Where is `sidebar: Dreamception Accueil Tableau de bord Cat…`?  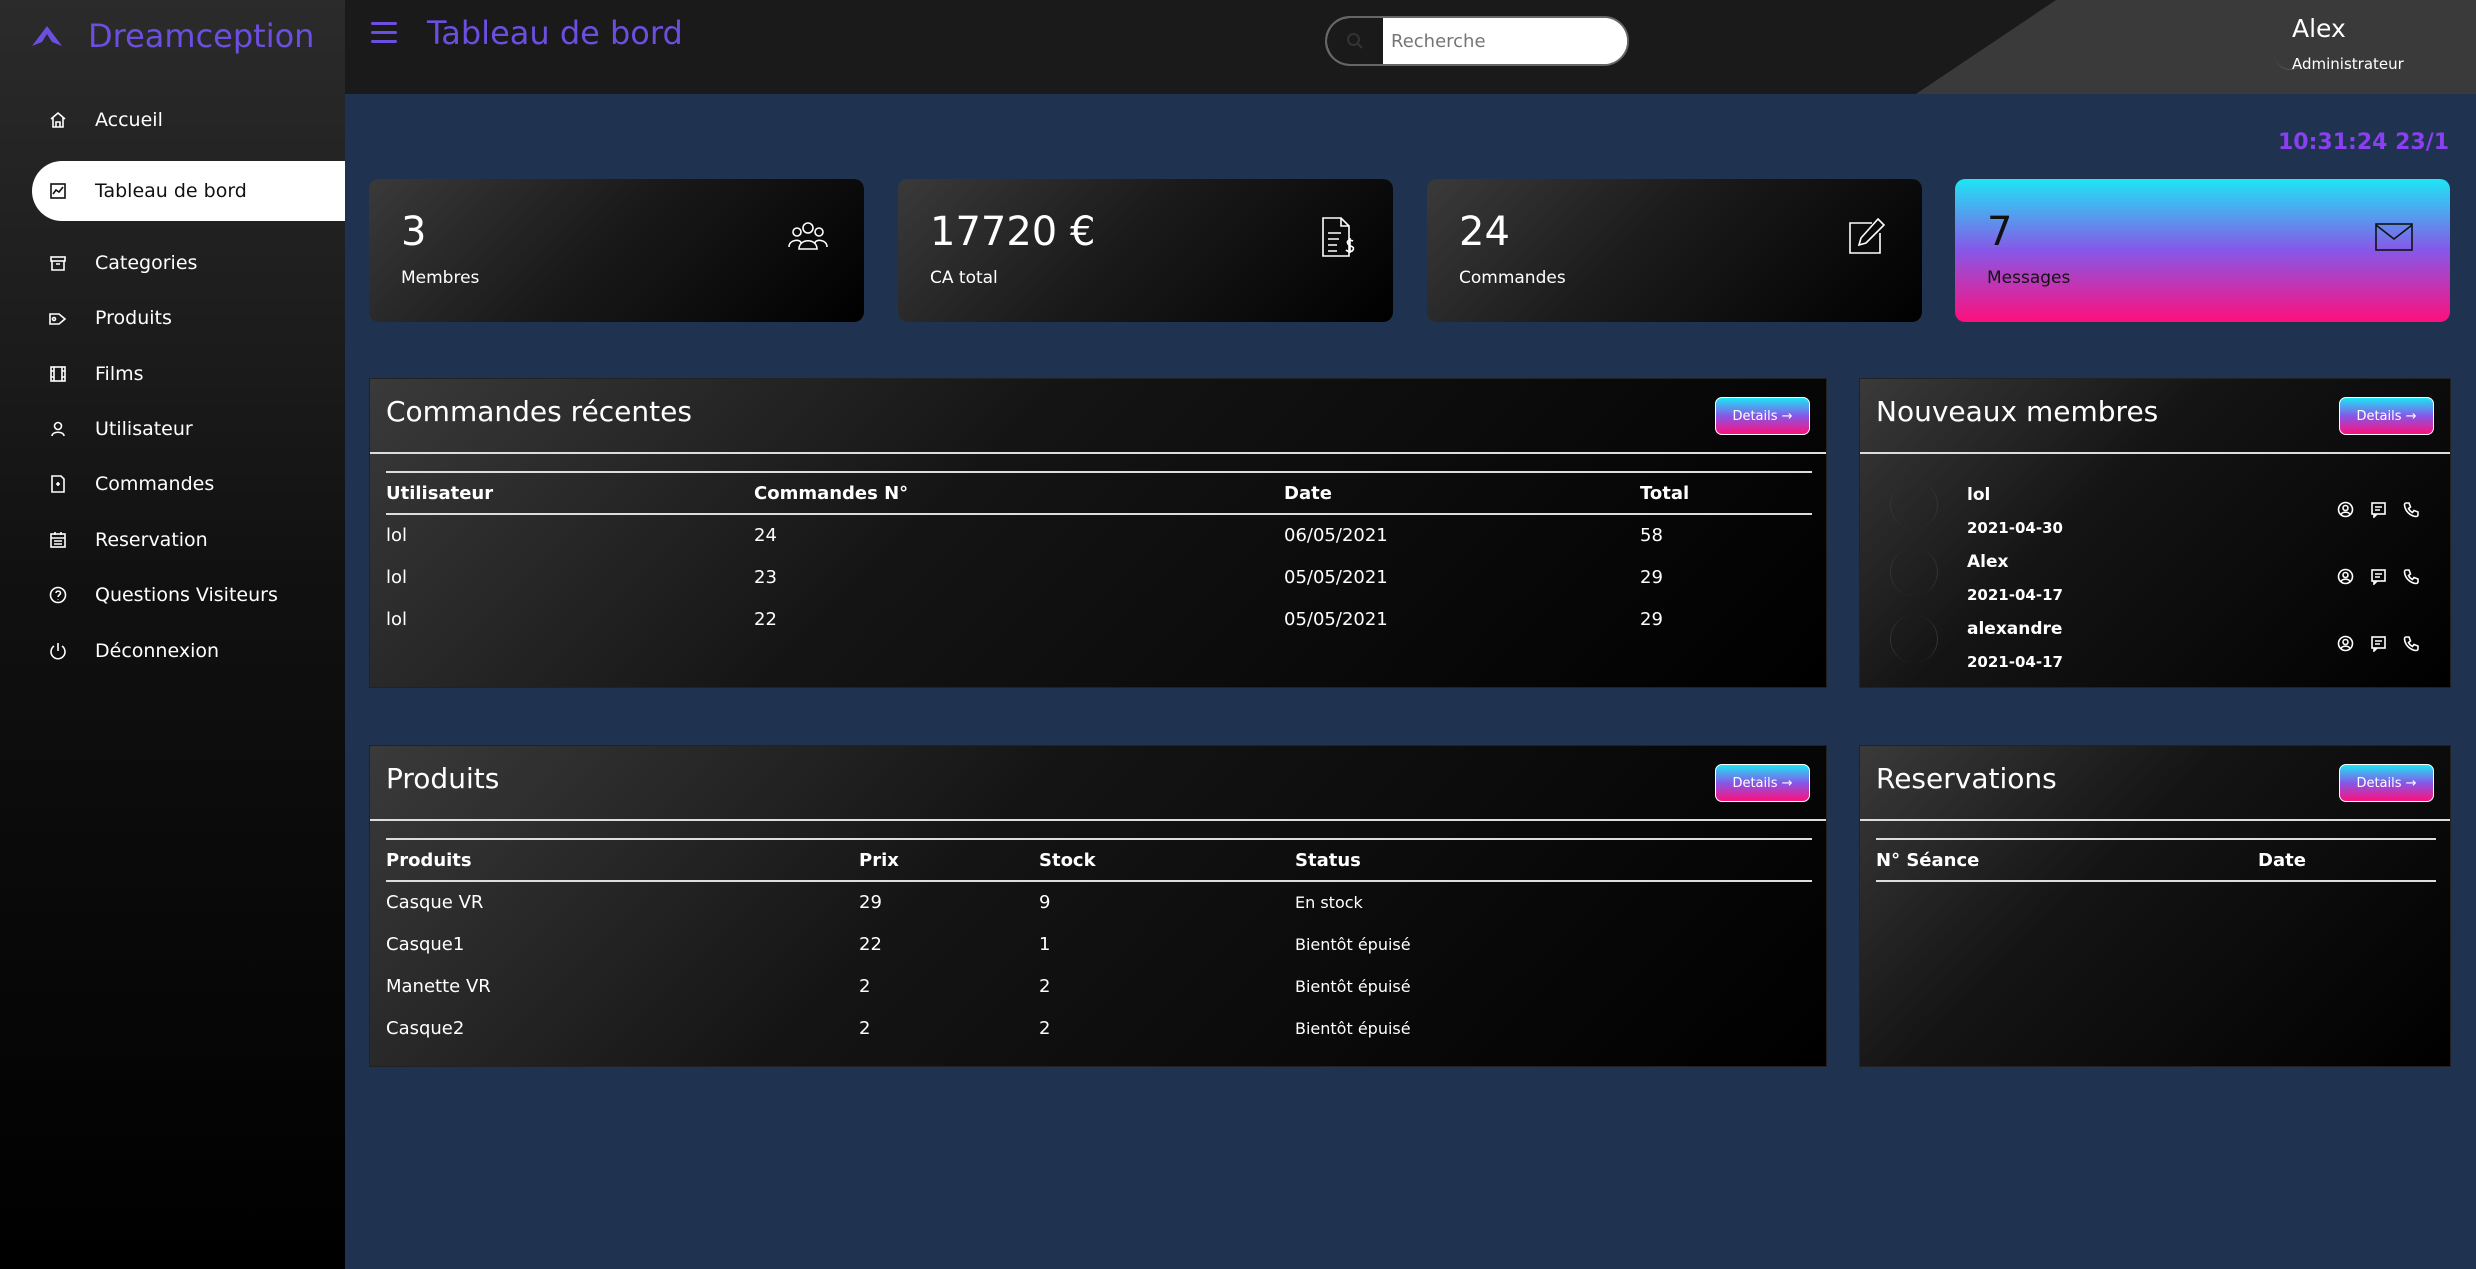
sidebar: Dreamception Accueil Tableau de bord Cat… is located at coordinates (172, 634).